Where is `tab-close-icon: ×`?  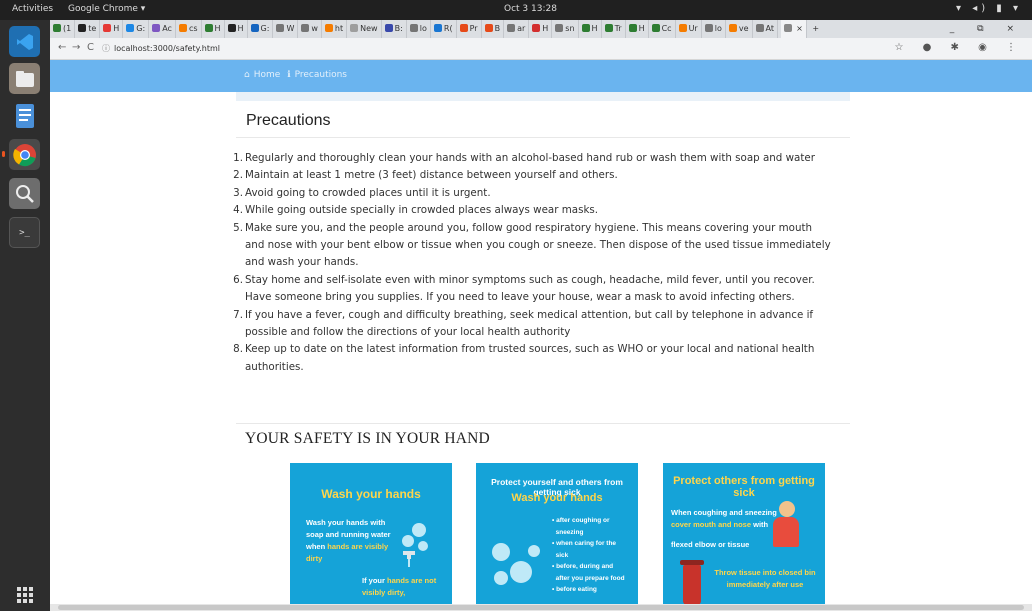 tab-close-icon: × is located at coordinates (799, 28).